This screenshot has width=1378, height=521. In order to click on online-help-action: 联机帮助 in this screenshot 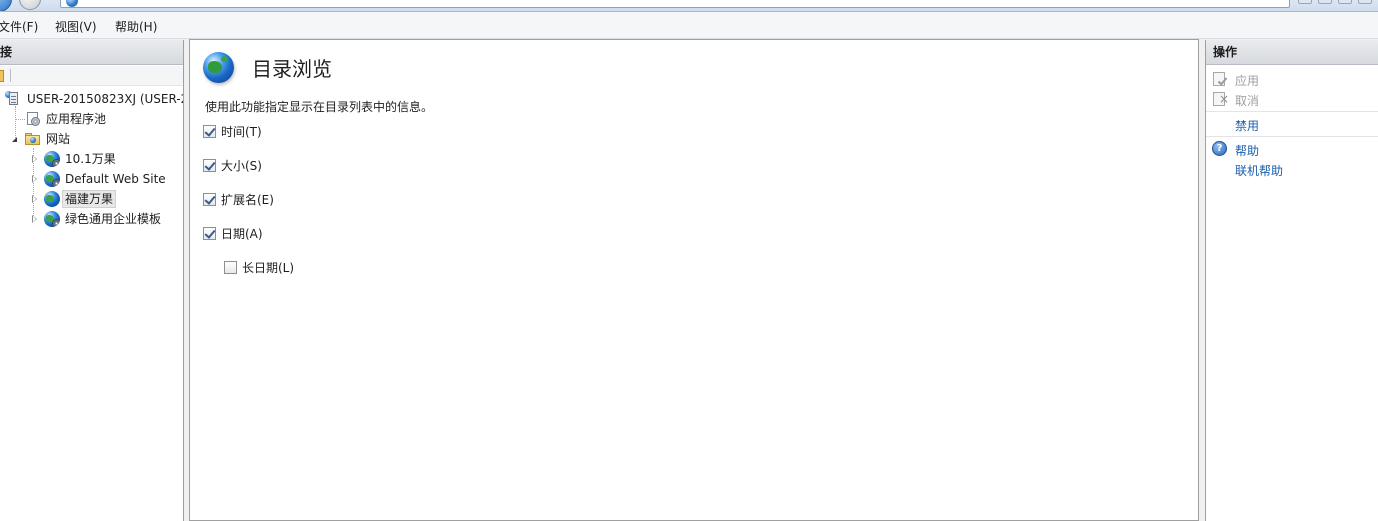, I will do `click(1259, 170)`.